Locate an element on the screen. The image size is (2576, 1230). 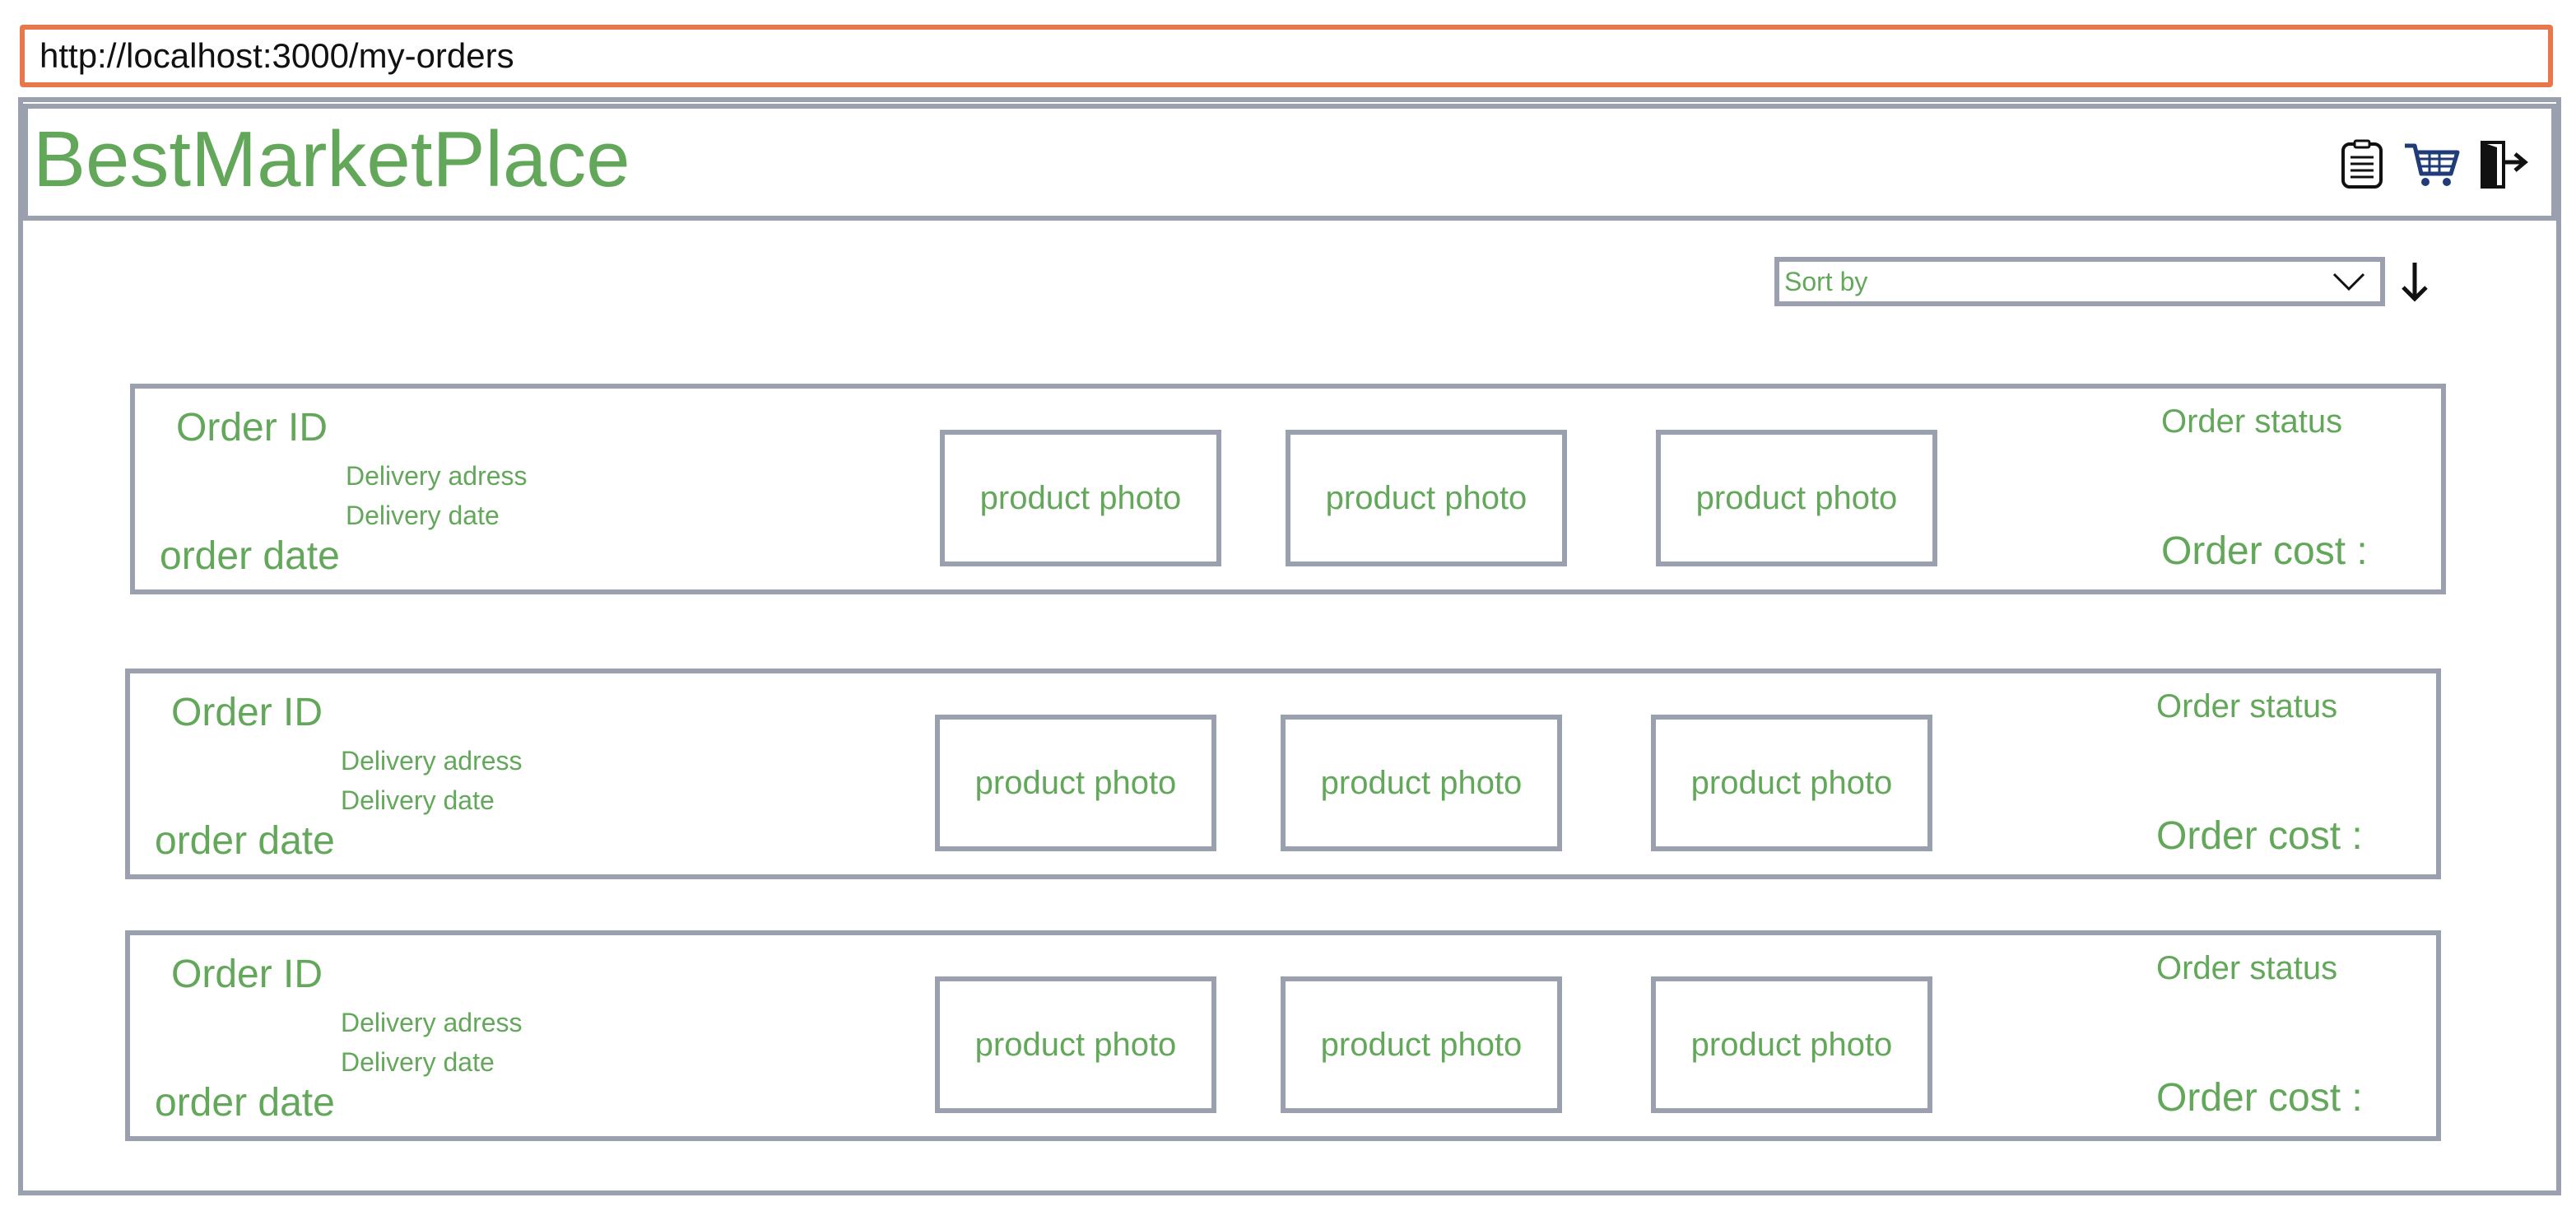
chevron-down-icon is located at coordinates (2348, 285).